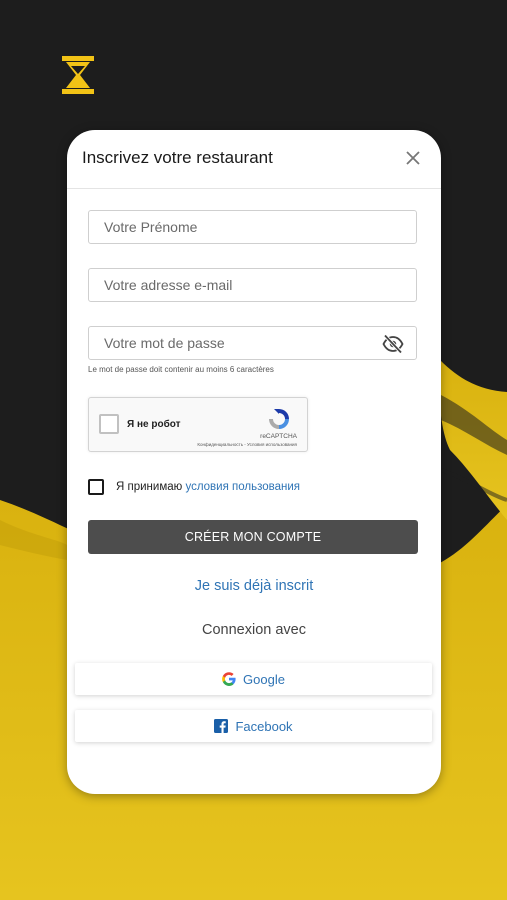 The image size is (507, 900). Describe the element at coordinates (264, 679) in the screenshot. I see `google-label: Google` at that location.